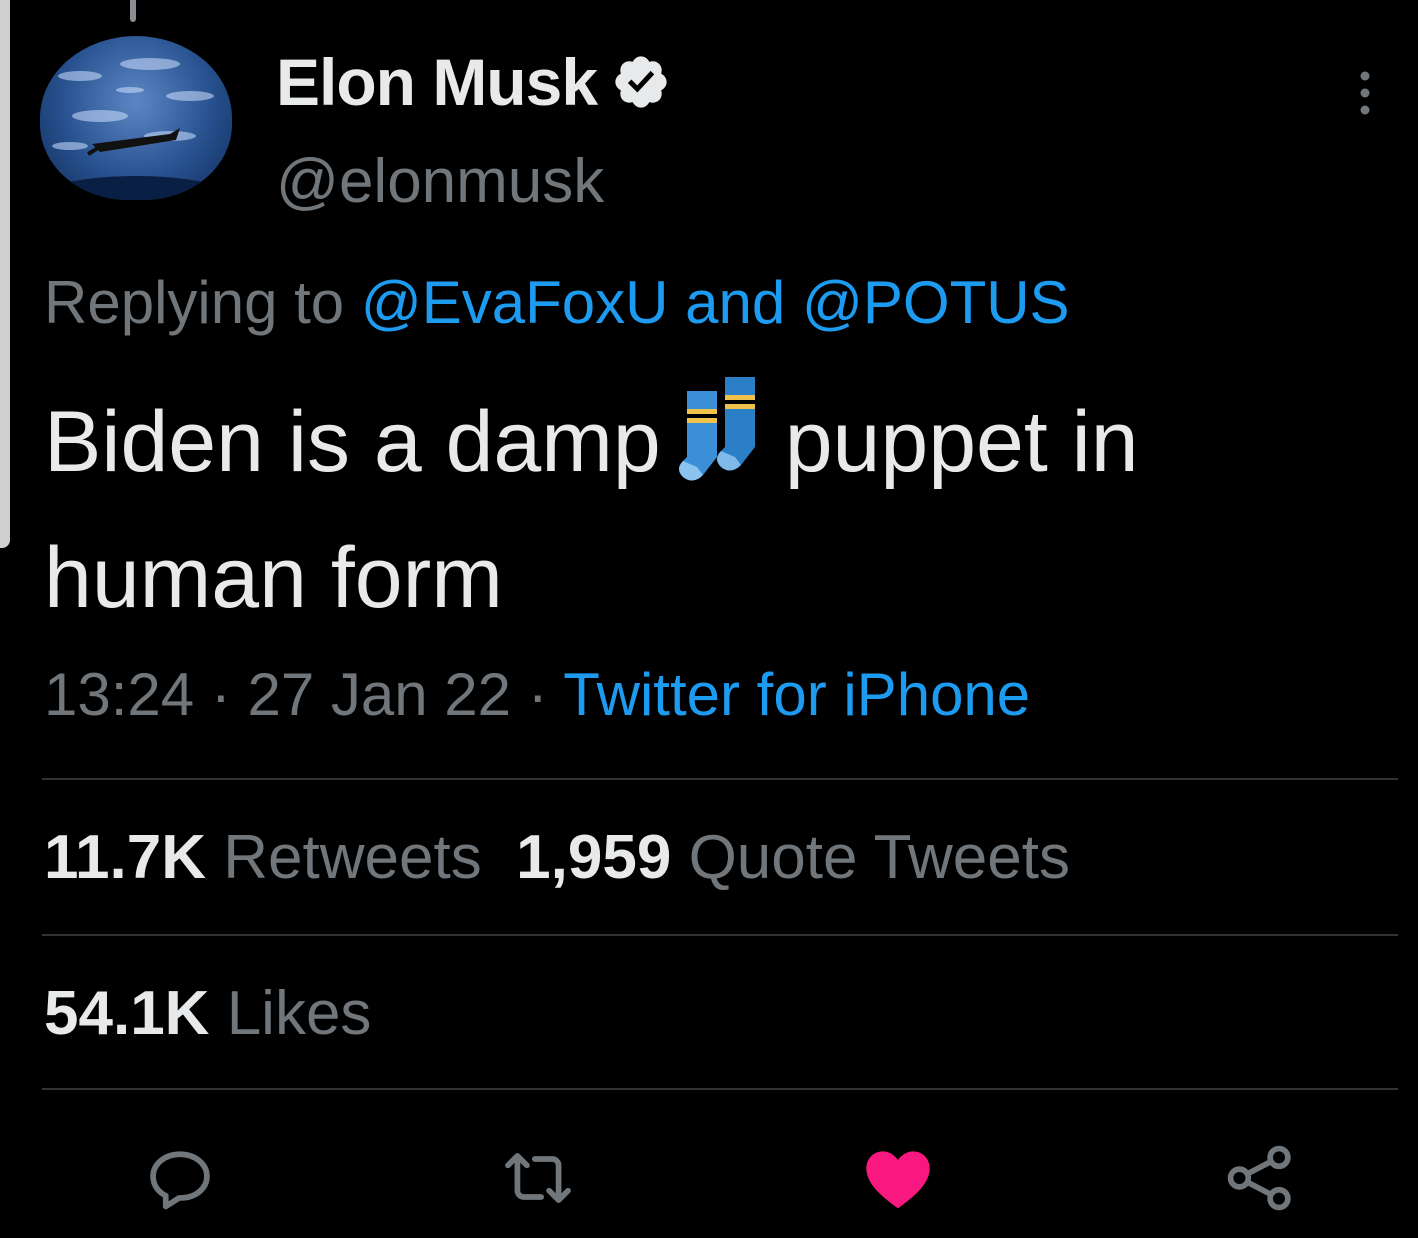 The width and height of the screenshot is (1418, 1238). I want to click on tweet-date: 27 Jan 22, so click(379, 694).